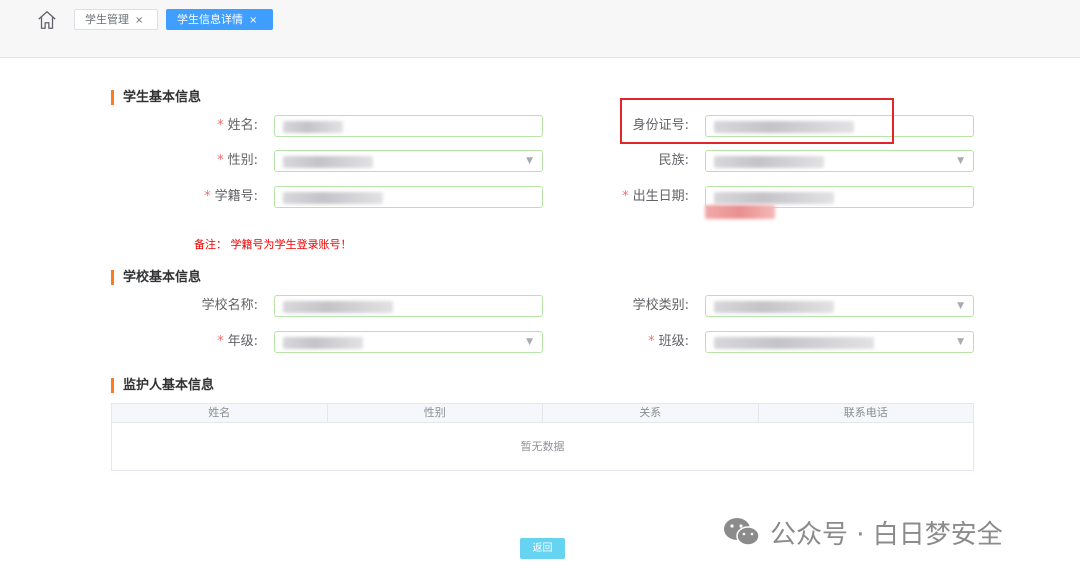  I want to click on table-header: 姓名 性别 关系 联系电话, so click(542, 413).